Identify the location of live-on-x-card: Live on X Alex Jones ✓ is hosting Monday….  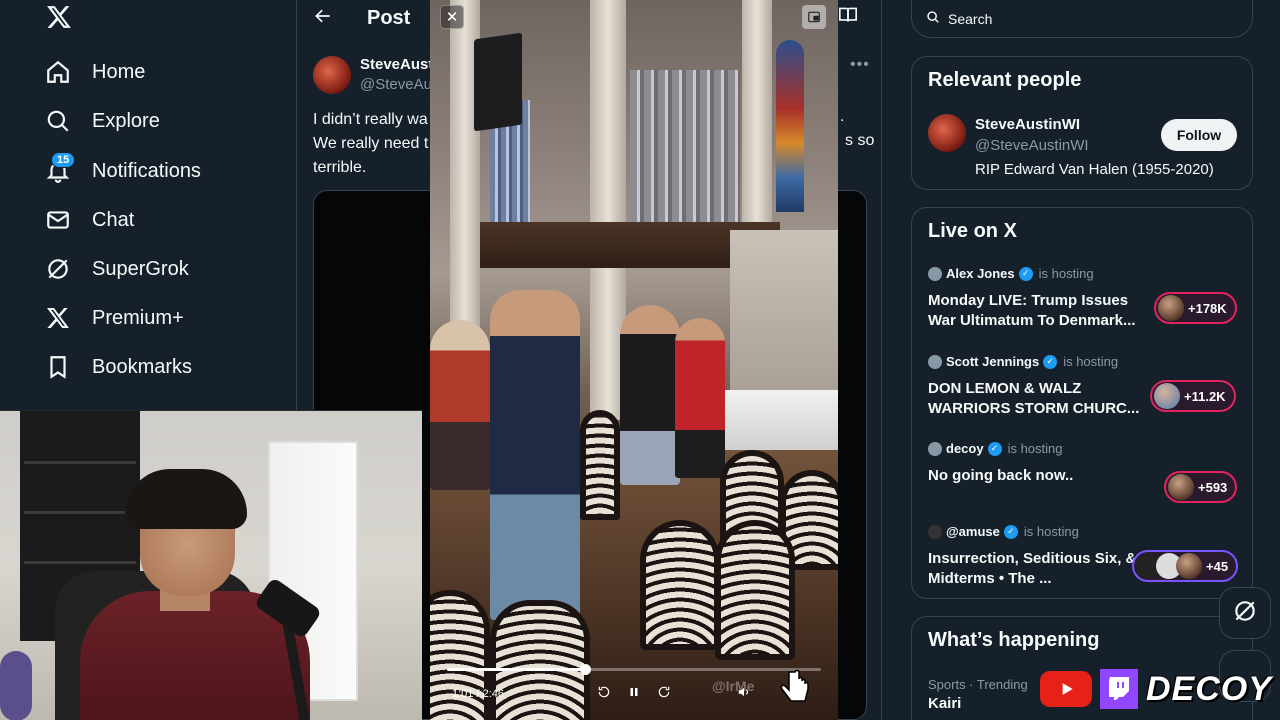
(1082, 403).